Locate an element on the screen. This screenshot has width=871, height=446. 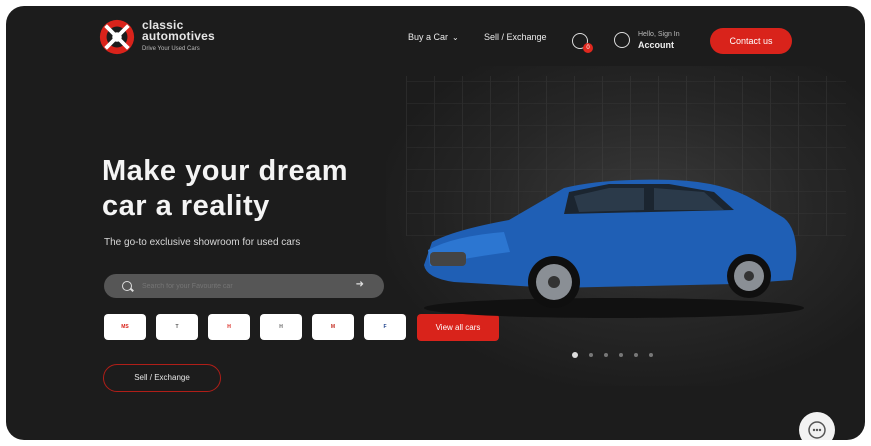
sell-exchange-button: Sell / Exchange is located at coordinates (162, 378).